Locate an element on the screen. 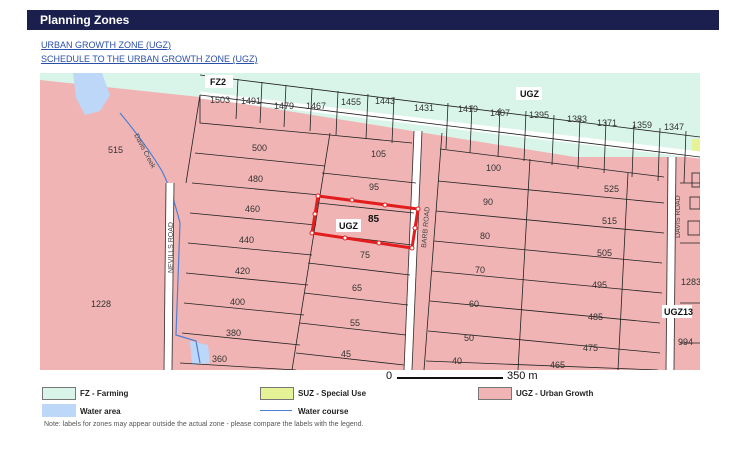 The width and height of the screenshot is (750, 459). lot-number: 420 is located at coordinates (242, 271).